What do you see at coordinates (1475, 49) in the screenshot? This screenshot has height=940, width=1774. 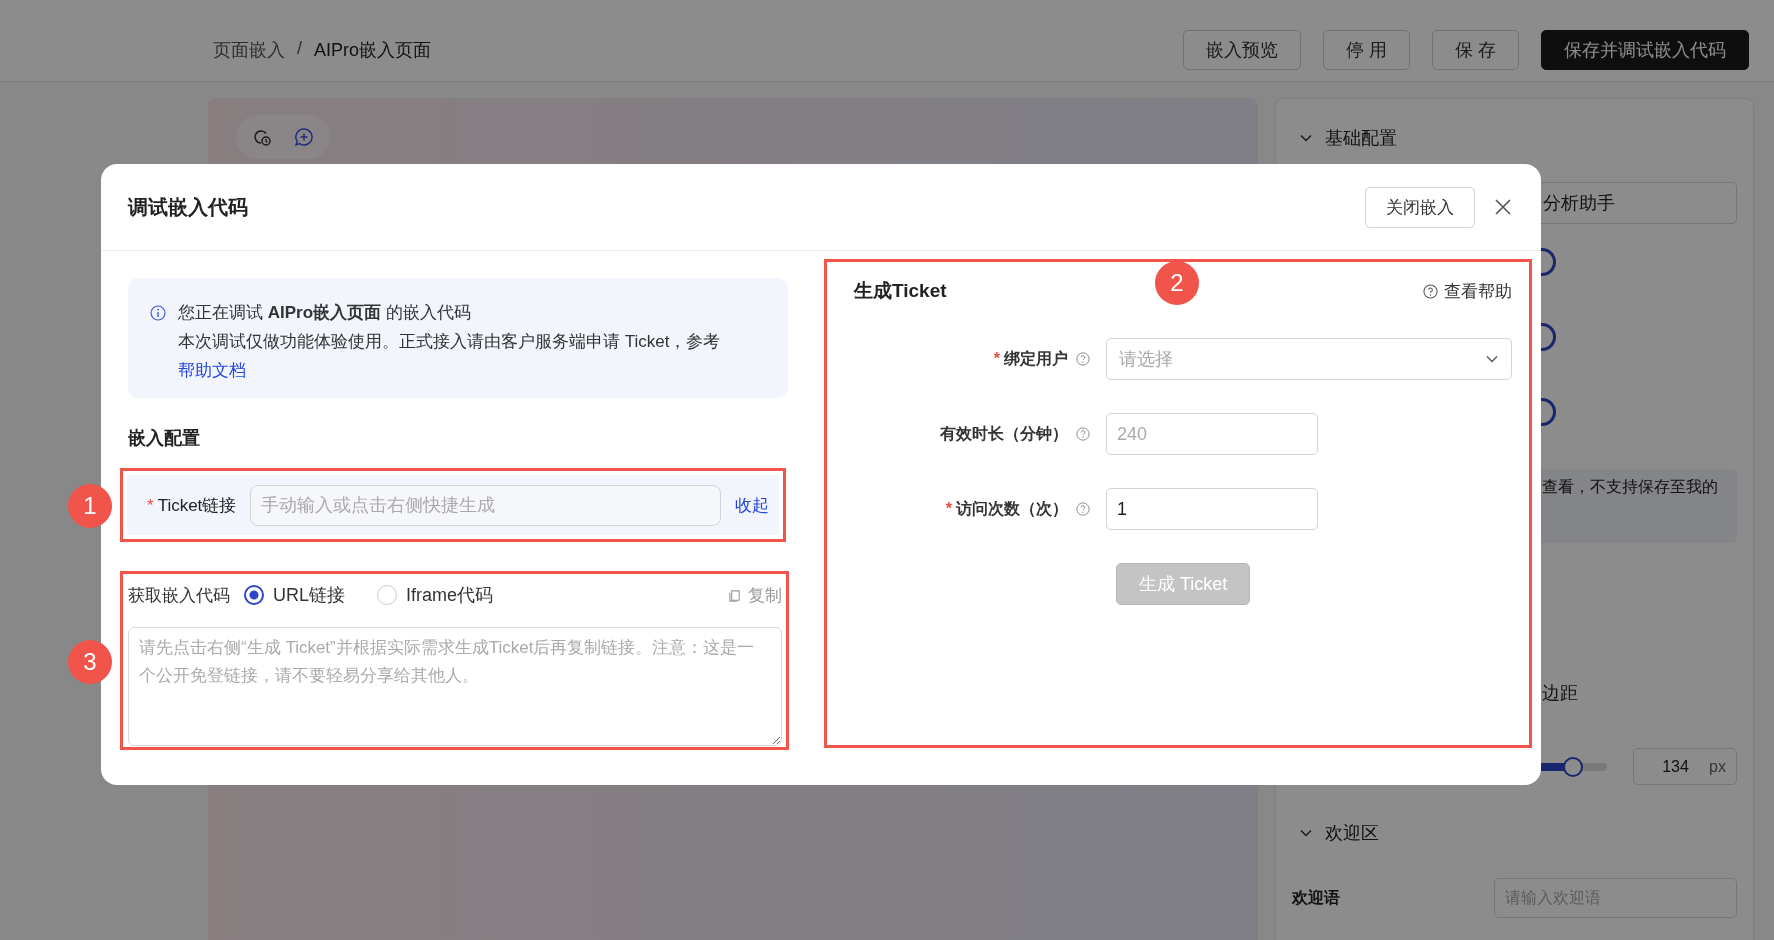 I see `toolbar-button: 保 存` at bounding box center [1475, 49].